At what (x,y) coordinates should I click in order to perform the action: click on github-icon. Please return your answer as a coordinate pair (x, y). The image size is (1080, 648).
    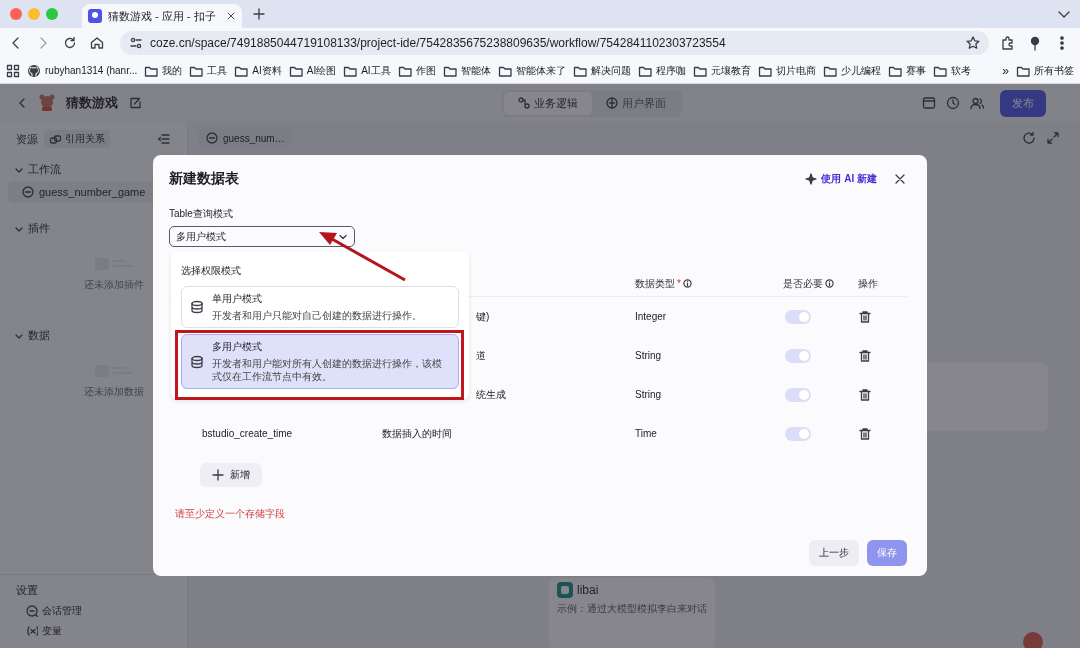
    Looking at the image, I should click on (34, 70).